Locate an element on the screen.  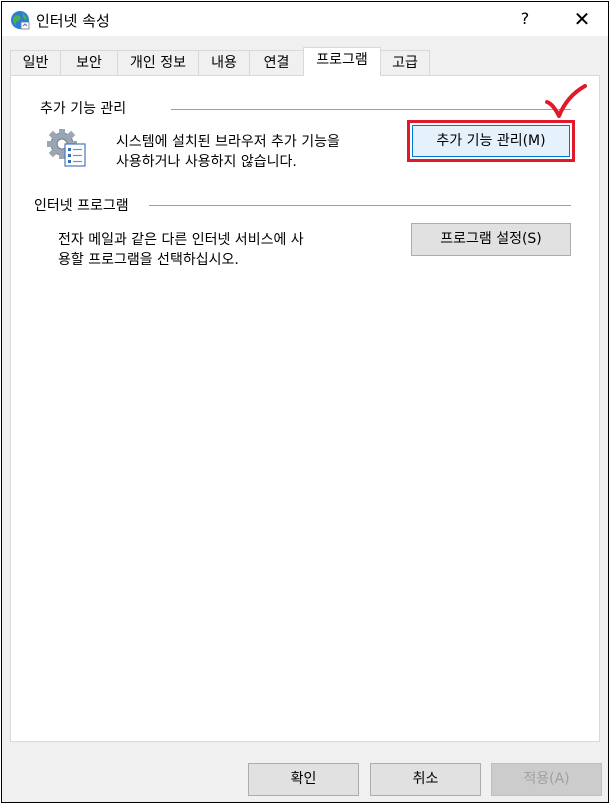
tab-connections: 연결 is located at coordinates (276, 62).